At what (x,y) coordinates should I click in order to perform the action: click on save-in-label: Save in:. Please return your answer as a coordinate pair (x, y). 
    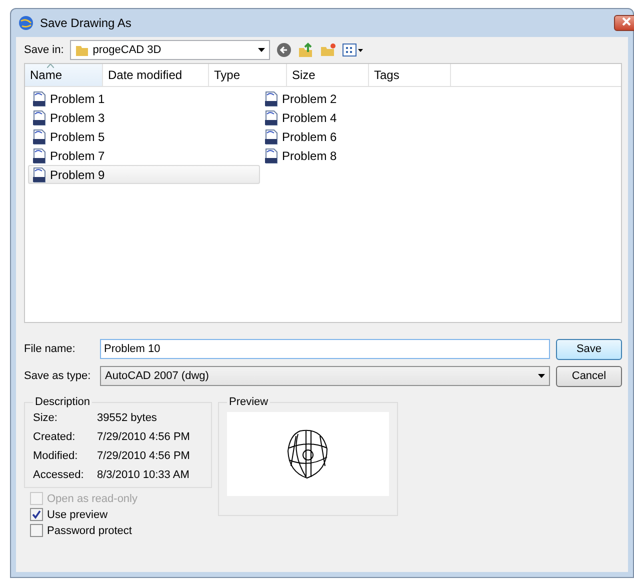
    Looking at the image, I should click on (44, 50).